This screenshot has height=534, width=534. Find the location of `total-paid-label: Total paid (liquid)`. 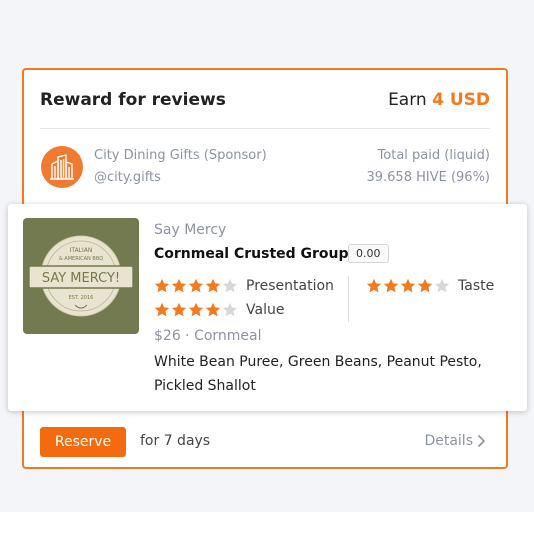

total-paid-label: Total paid (liquid) is located at coordinates (433, 155).